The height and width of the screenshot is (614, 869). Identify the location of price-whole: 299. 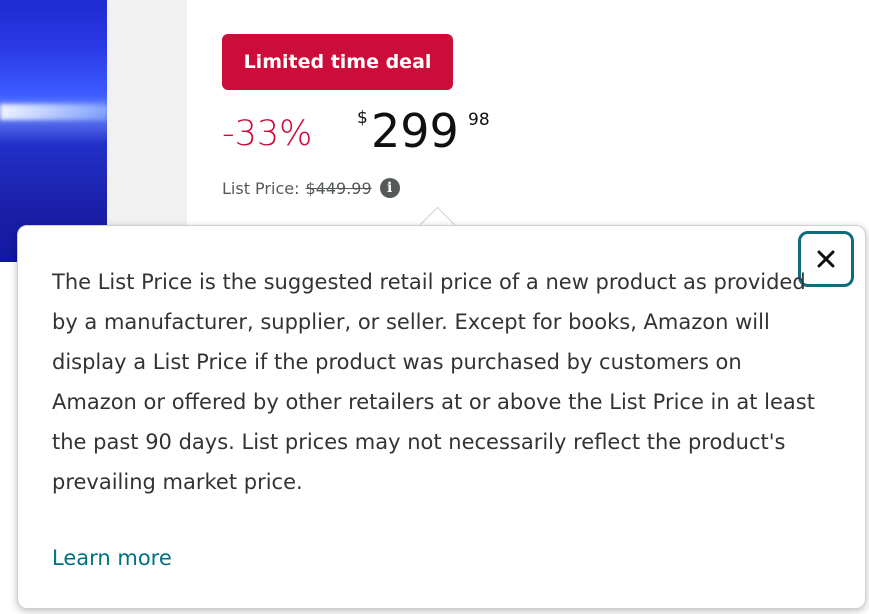
(415, 131).